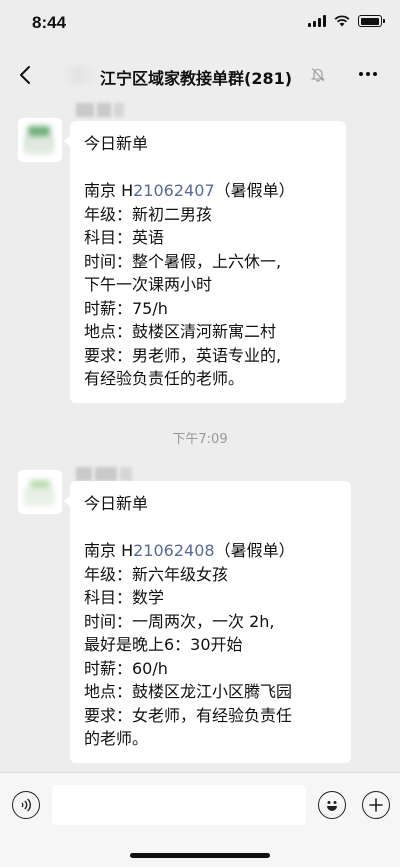 This screenshot has width=400, height=867. What do you see at coordinates (116, 738) in the screenshot?
I see `message-line: 的老师。` at bounding box center [116, 738].